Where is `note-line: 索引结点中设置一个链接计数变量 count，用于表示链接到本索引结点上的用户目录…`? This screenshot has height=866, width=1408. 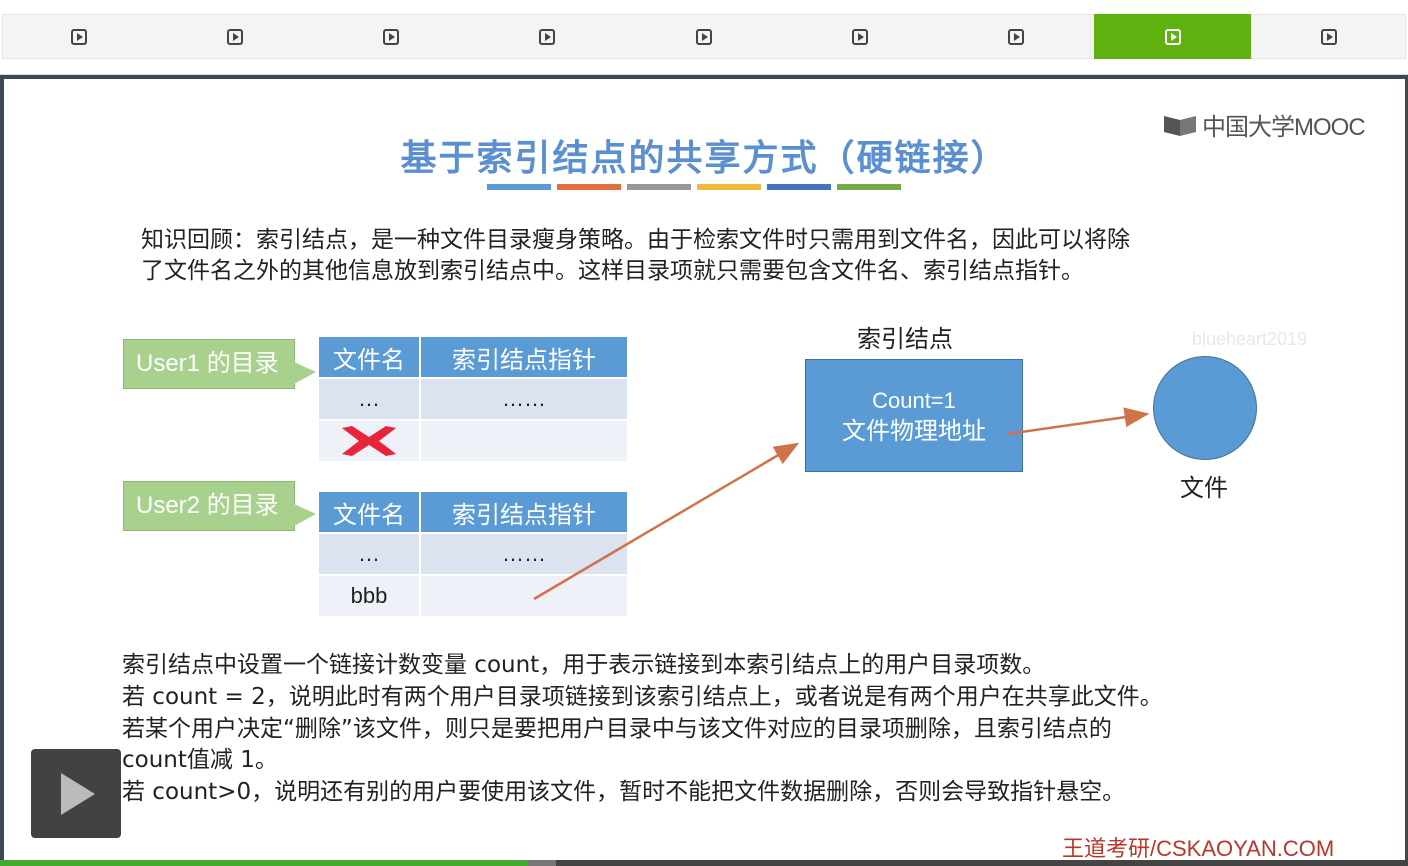
note-line: 索引结点中设置一个链接计数变量 count，用于表示链接到本索引结点上的用户目录… is located at coordinates (584, 665).